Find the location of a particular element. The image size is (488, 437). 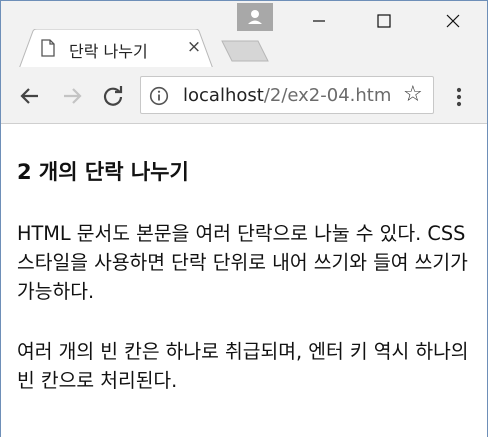

kebab-menu-icon is located at coordinates (459, 97).